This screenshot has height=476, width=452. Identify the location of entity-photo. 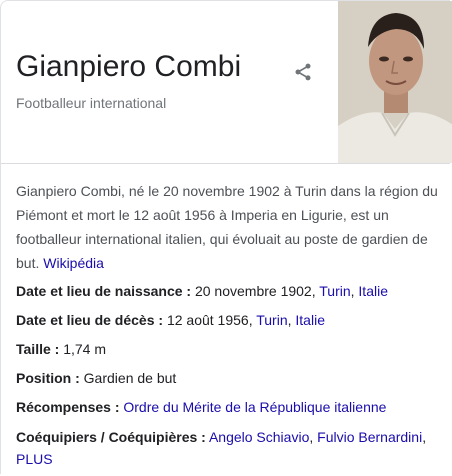
(395, 82).